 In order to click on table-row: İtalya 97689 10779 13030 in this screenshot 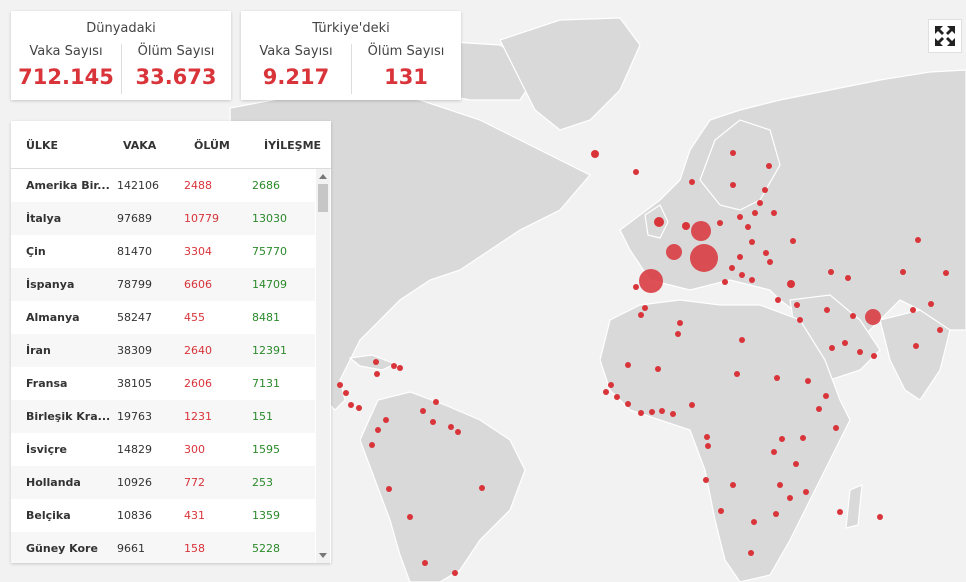, I will do `click(163, 218)`.